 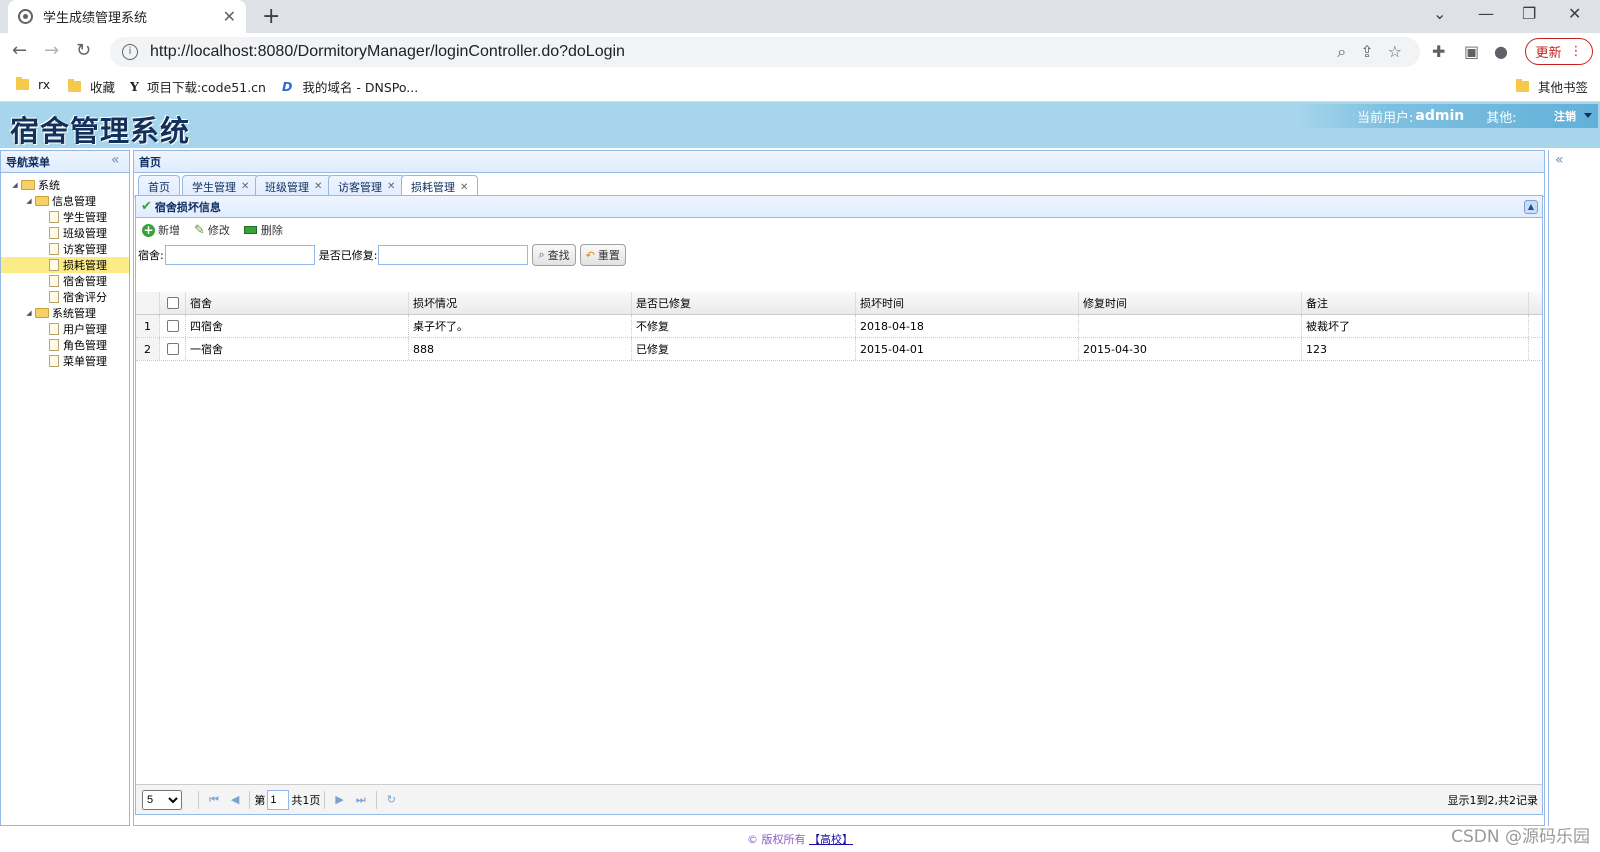 What do you see at coordinates (831, 839) in the screenshot?
I see `footer-link: 【高校】` at bounding box center [831, 839].